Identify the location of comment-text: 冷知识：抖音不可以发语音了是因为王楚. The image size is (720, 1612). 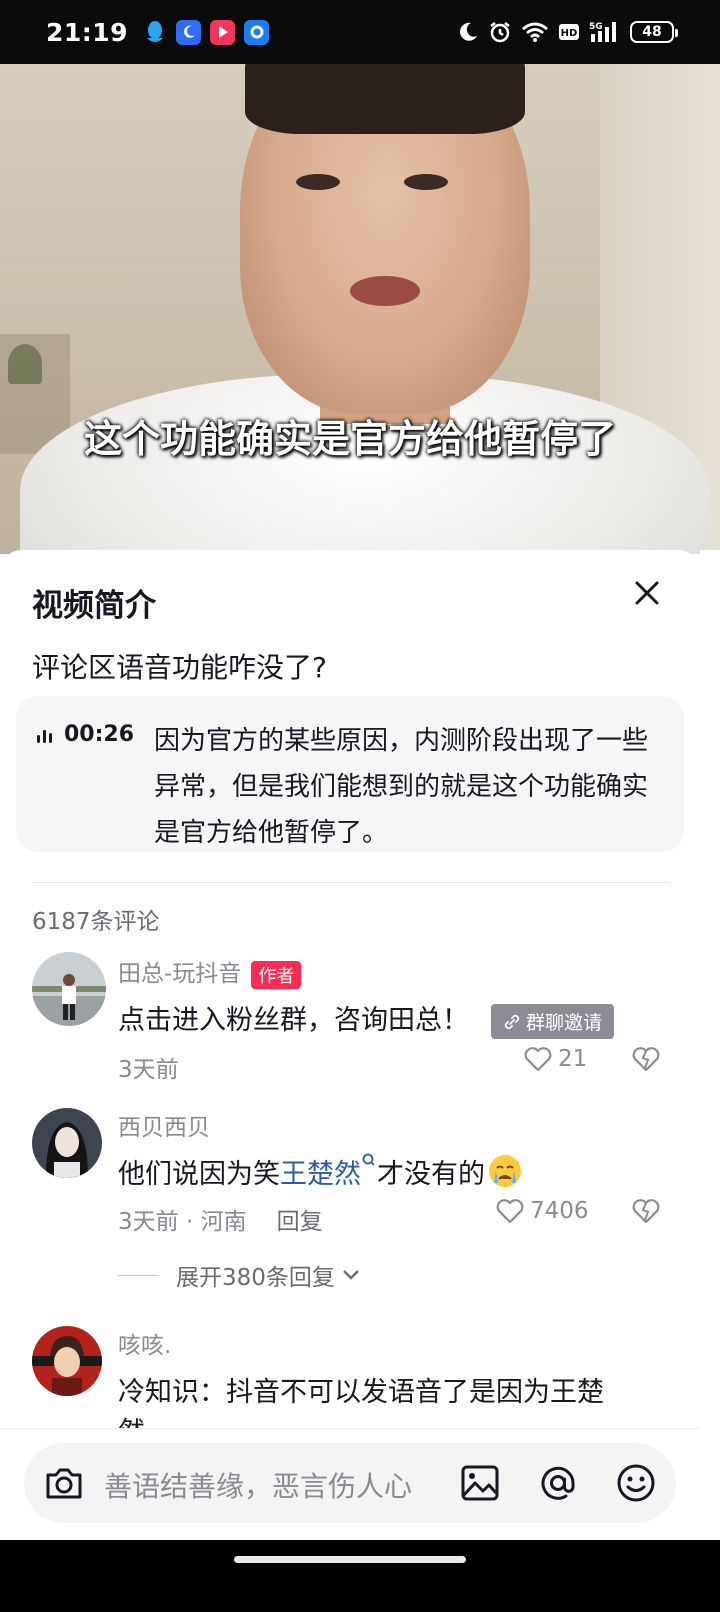
(361, 1392).